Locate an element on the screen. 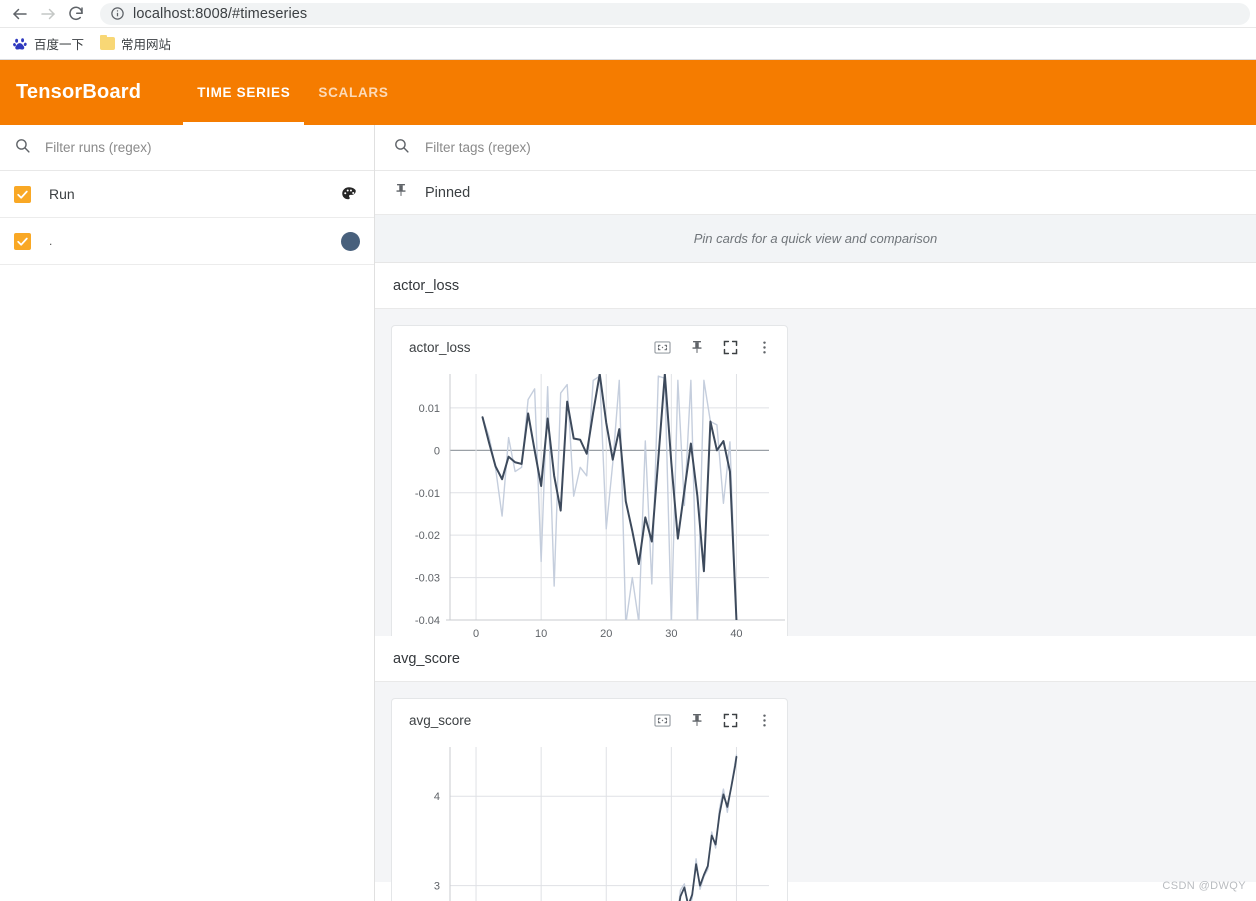 Image resolution: width=1256 pixels, height=901 pixels. chart-card-avg-score: avg_score 4 3 is located at coordinates (589, 799).